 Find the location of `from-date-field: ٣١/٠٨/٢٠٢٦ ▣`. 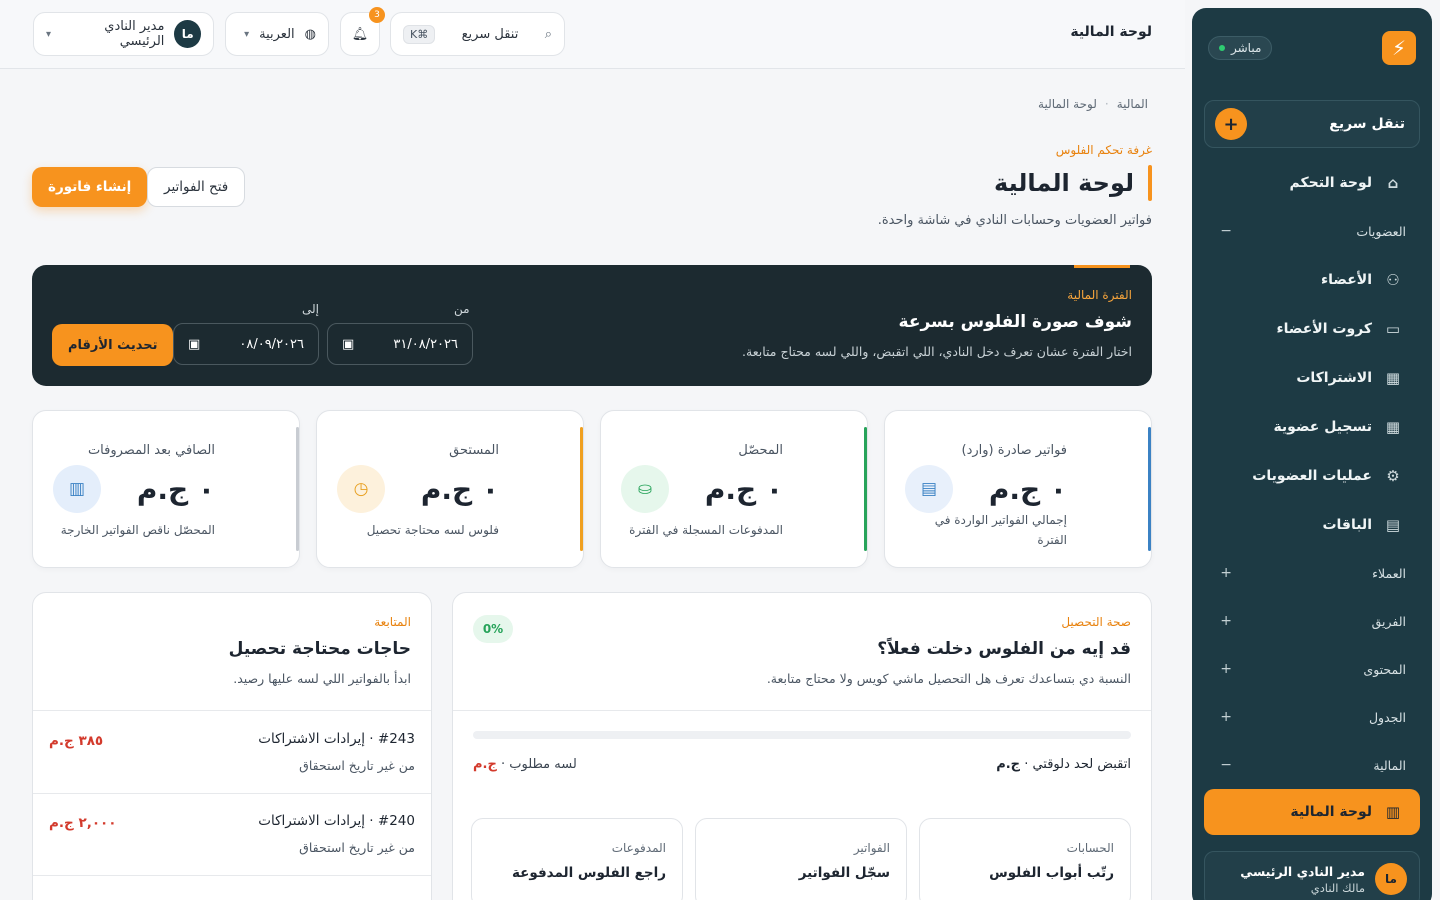

from-date-field: ٣١/٠٨/٢٠٢٦ ▣ is located at coordinates (400, 344).